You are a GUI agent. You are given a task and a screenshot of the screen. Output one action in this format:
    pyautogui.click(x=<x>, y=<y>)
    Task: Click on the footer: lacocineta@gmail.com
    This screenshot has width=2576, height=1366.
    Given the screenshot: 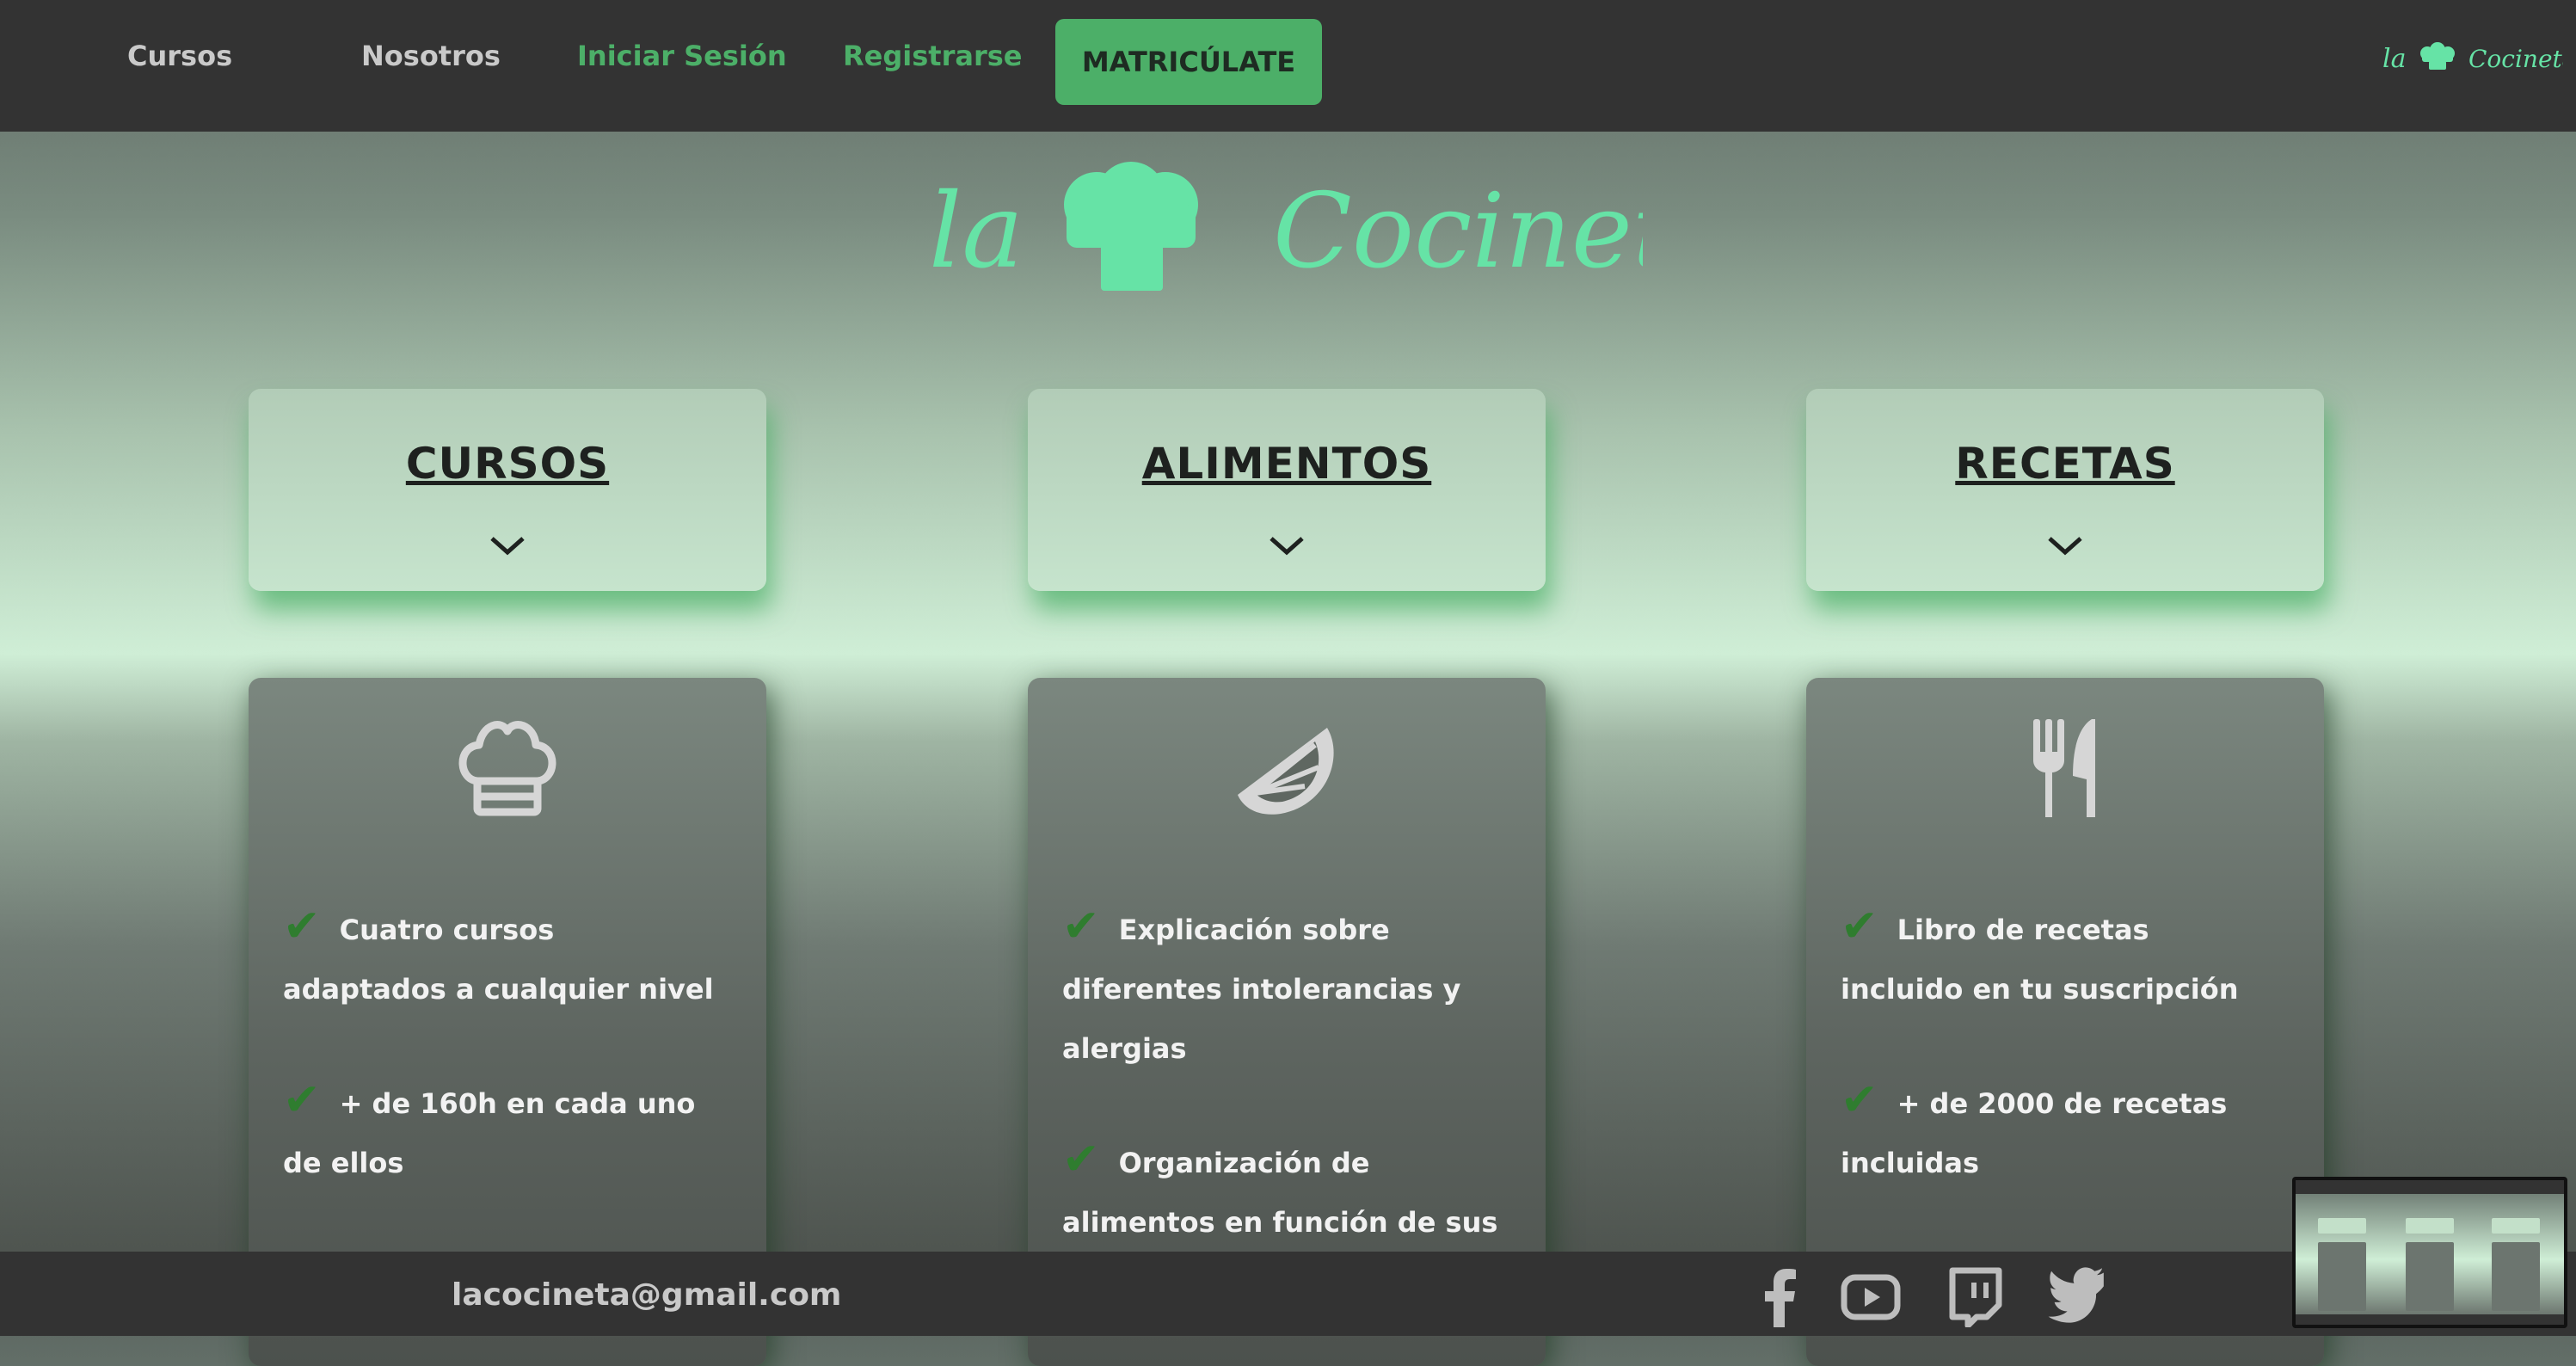 What is the action you would take?
    pyautogui.click(x=1288, y=1294)
    